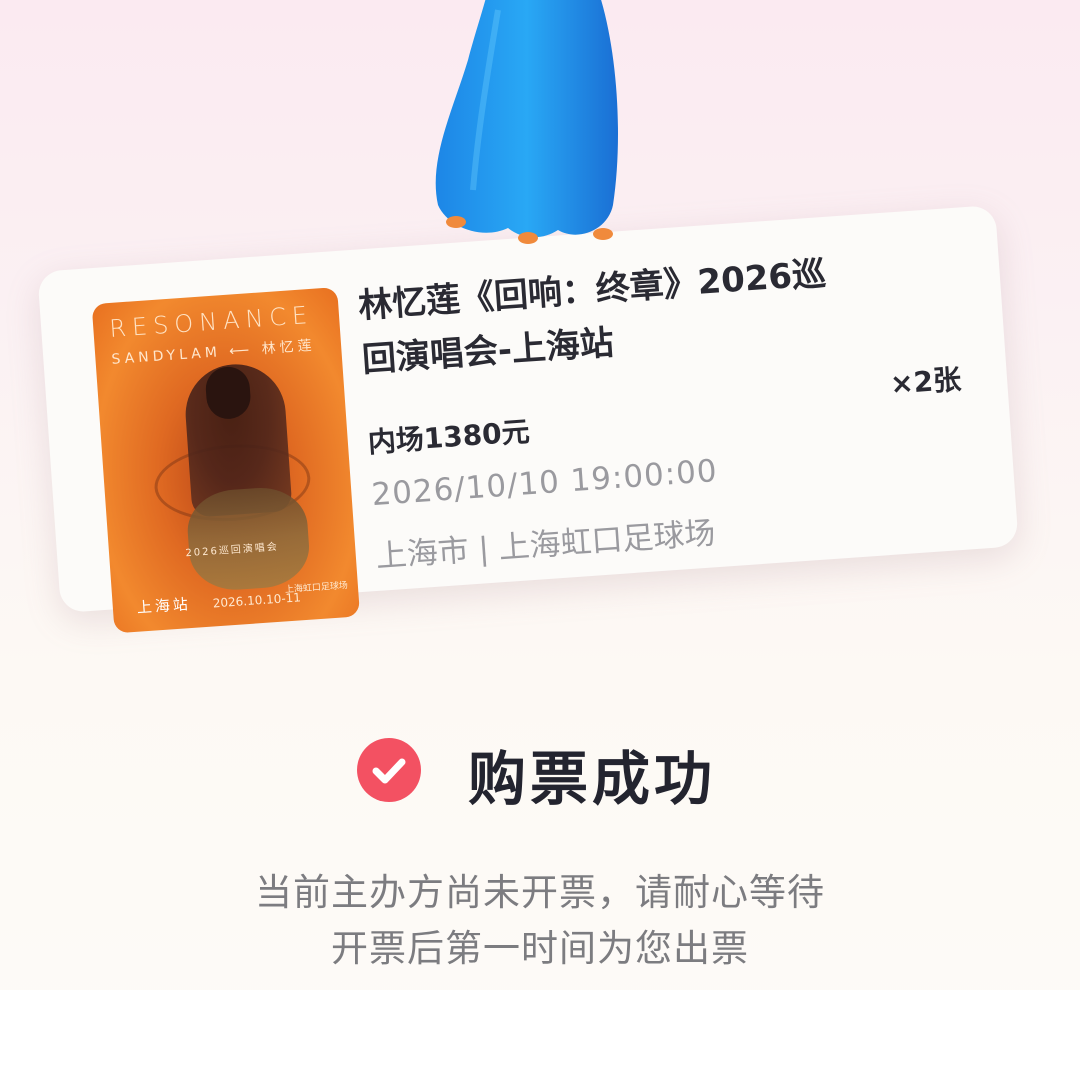 The width and height of the screenshot is (1080, 1080). I want to click on success-title: 购票成功, so click(592, 779).